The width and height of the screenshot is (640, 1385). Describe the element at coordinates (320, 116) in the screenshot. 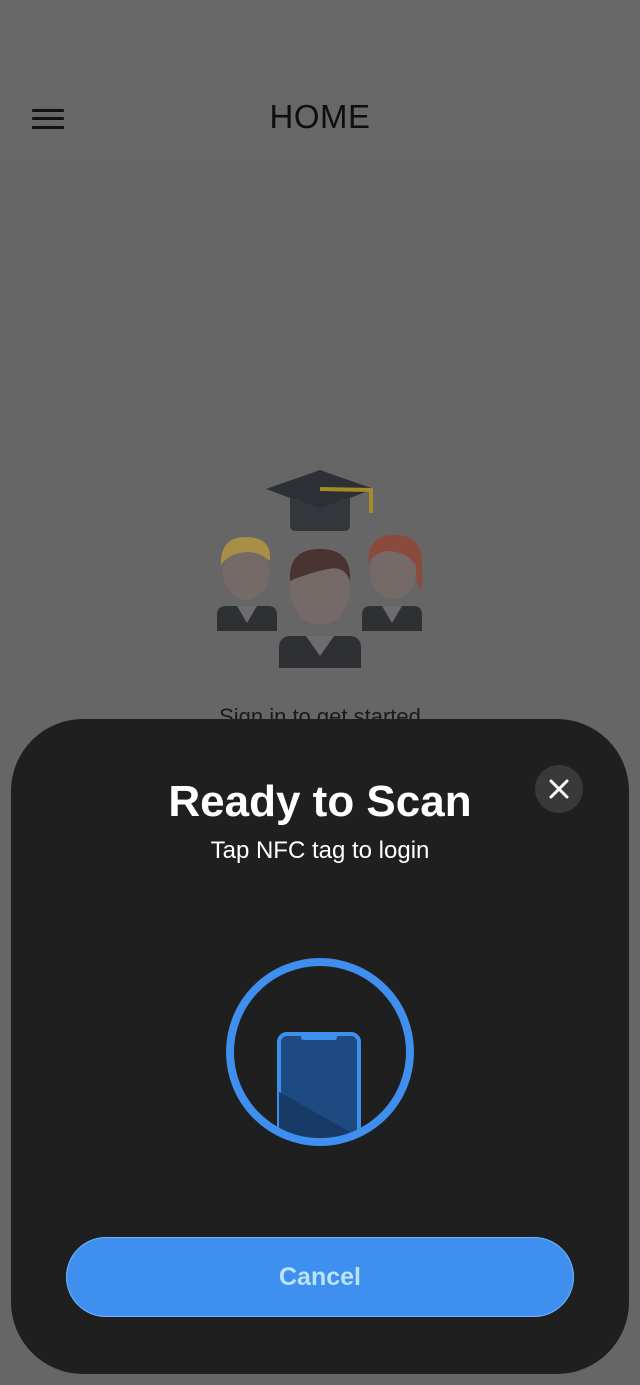

I see `page-title: HOME` at that location.